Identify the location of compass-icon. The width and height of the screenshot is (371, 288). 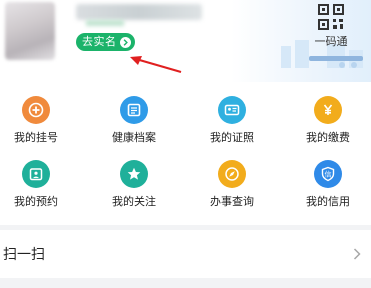
(232, 174).